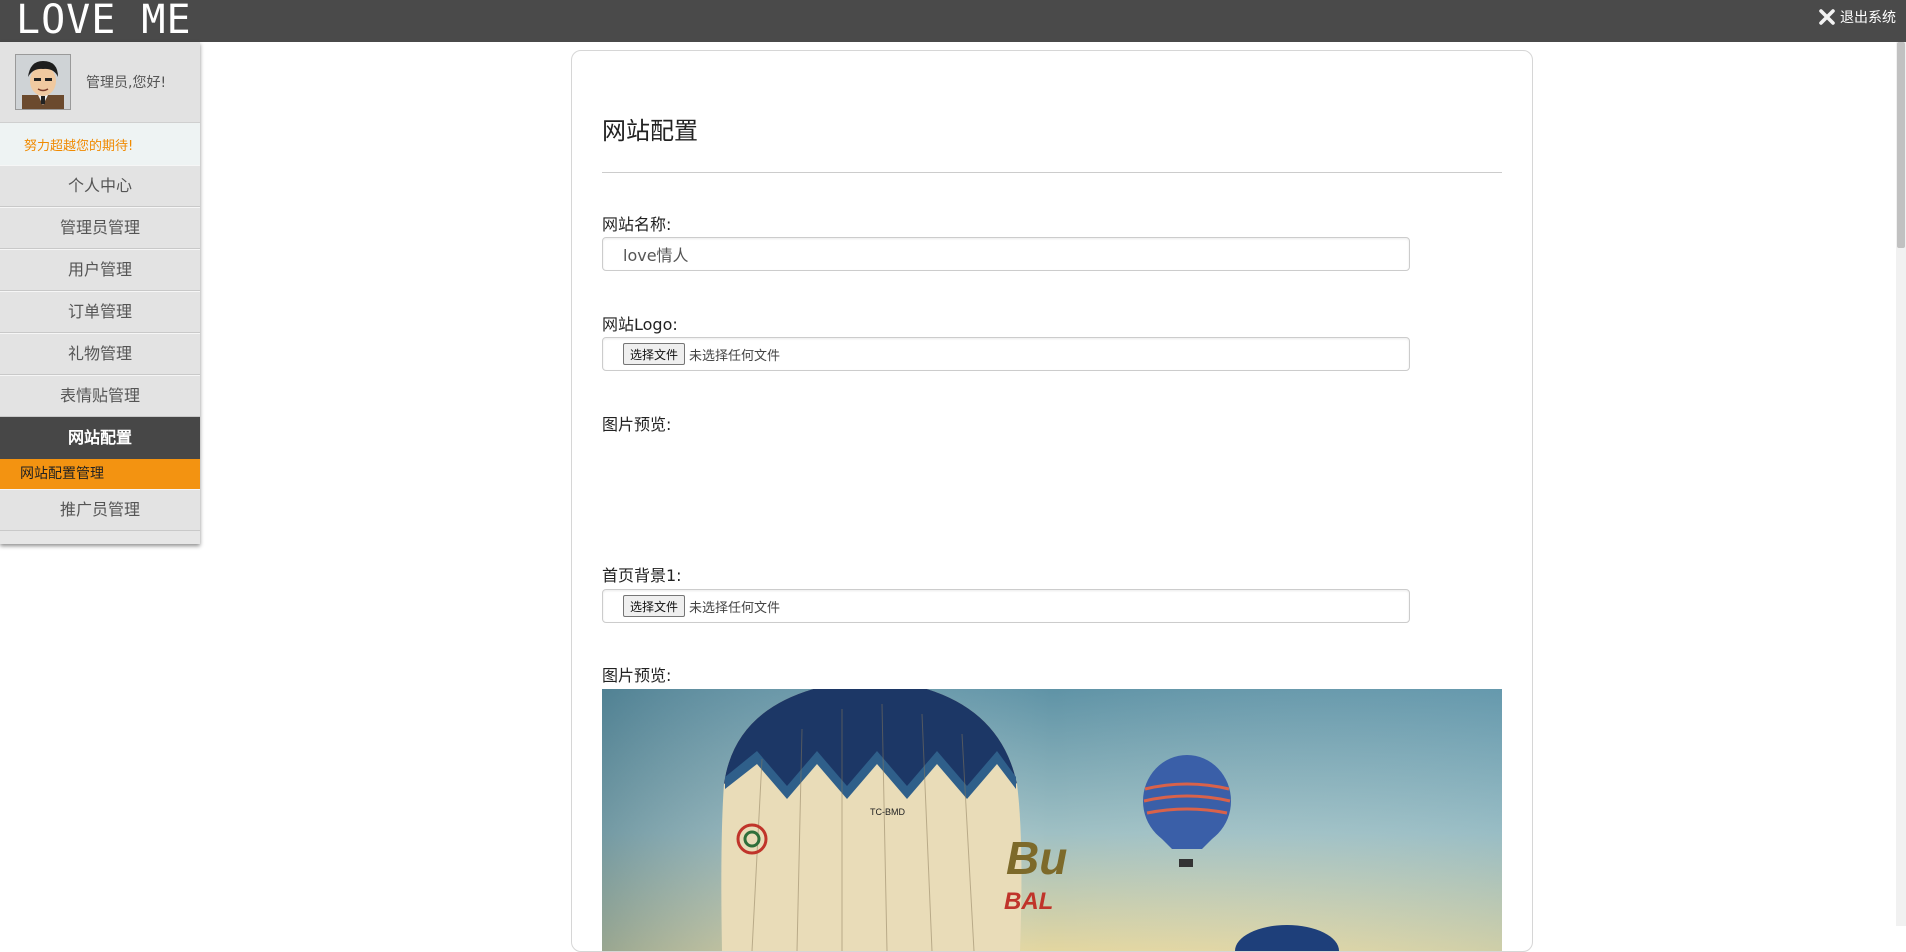 The width and height of the screenshot is (1906, 952). What do you see at coordinates (654, 606) in the screenshot?
I see `home-bg1-choose-file-button: 选择文件` at bounding box center [654, 606].